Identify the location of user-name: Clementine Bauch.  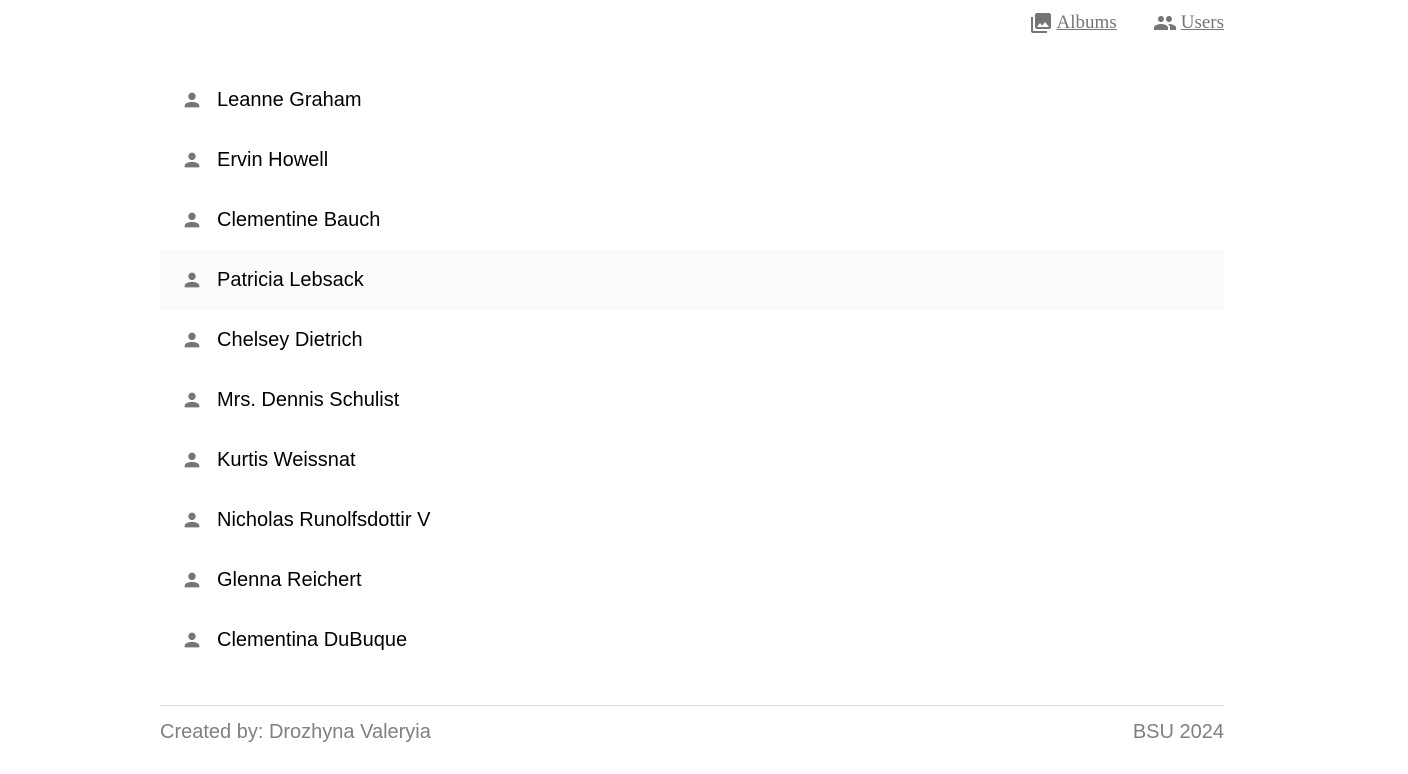
(299, 219).